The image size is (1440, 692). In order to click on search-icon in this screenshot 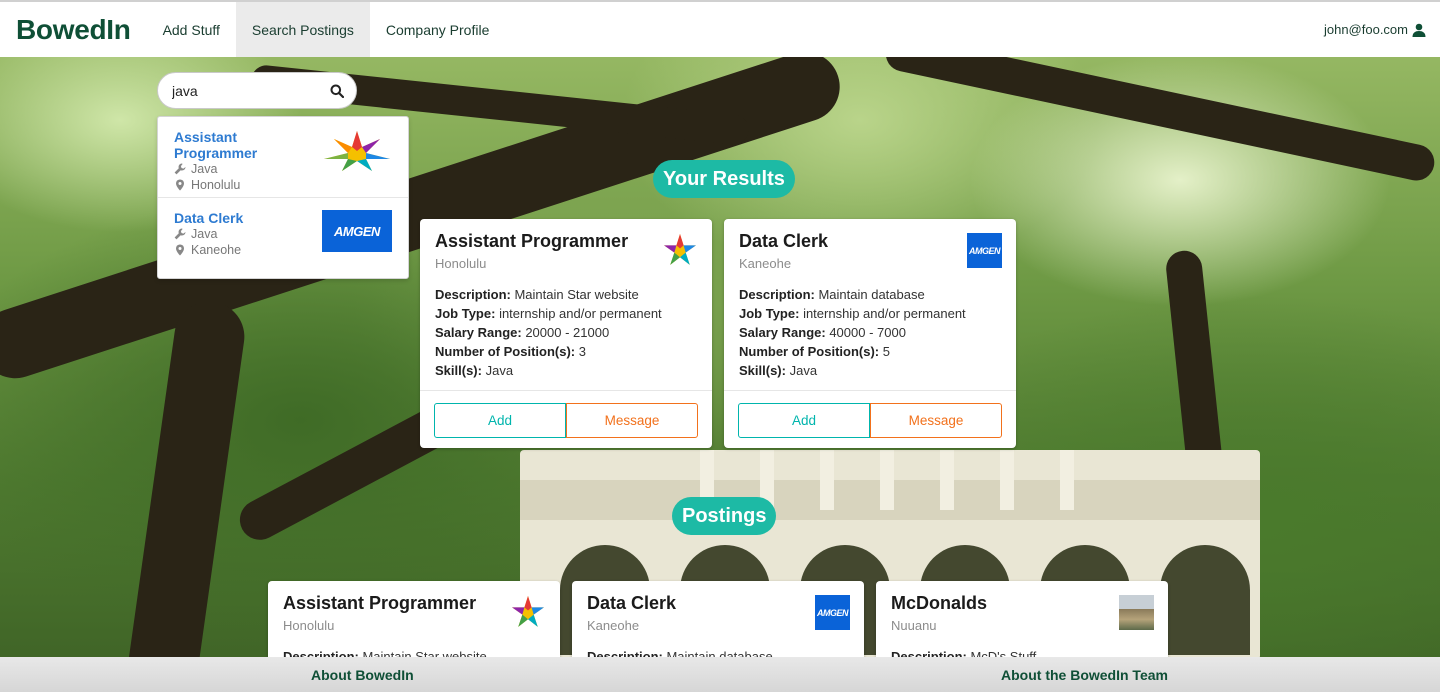, I will do `click(337, 91)`.